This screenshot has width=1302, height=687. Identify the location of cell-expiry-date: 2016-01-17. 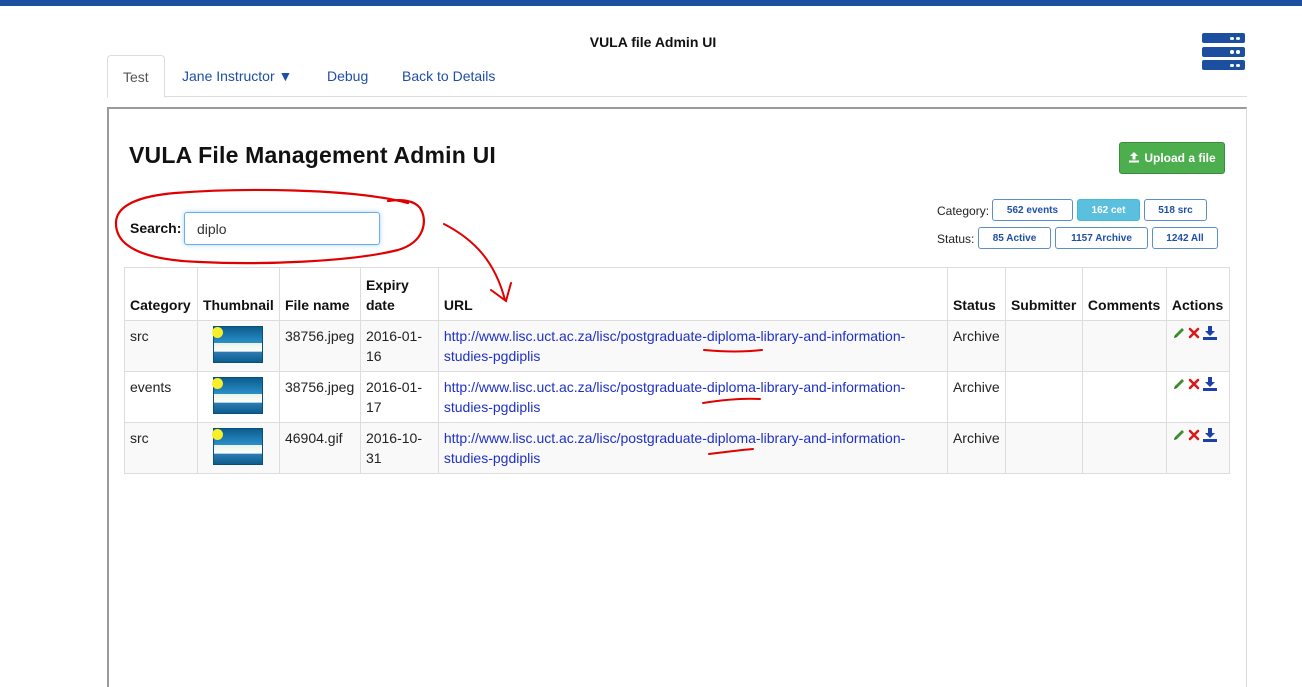
(399, 397).